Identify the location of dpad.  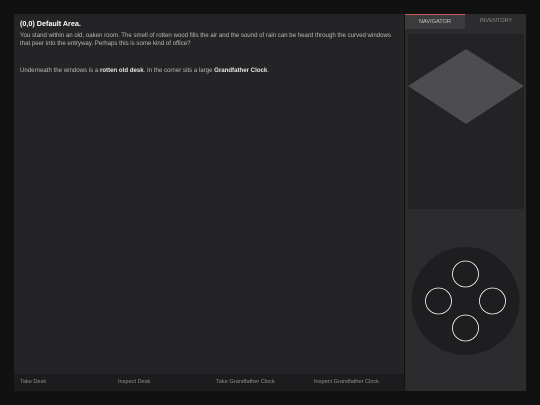
(465, 307).